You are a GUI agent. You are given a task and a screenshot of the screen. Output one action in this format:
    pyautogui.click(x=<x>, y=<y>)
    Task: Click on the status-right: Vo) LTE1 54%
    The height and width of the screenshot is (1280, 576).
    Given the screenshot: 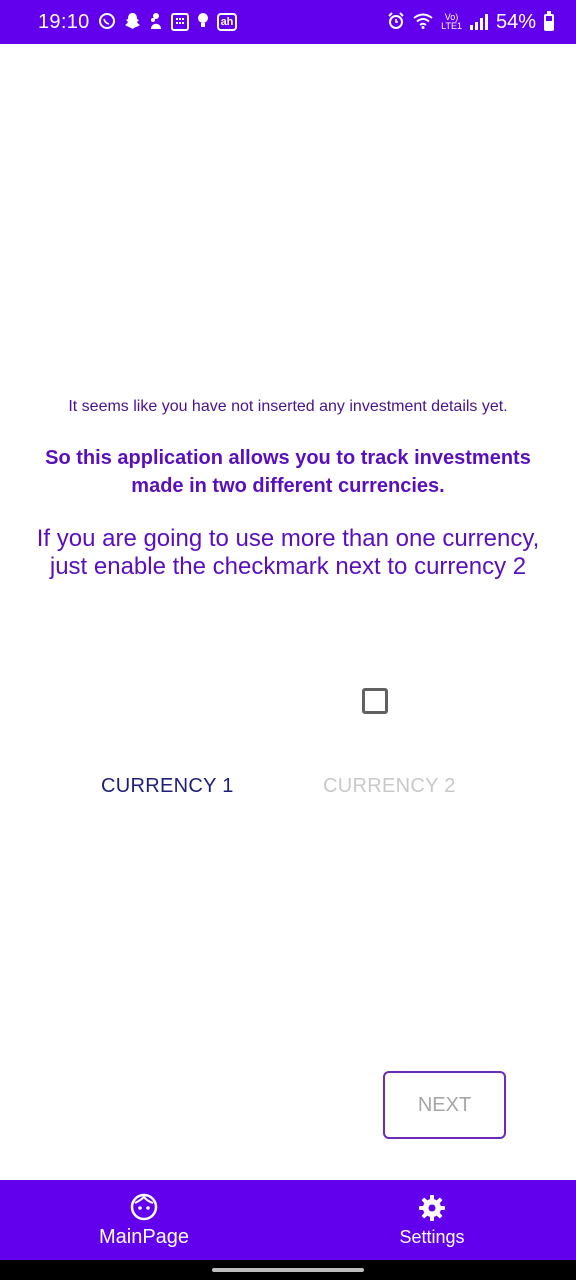 What is the action you would take?
    pyautogui.click(x=470, y=22)
    